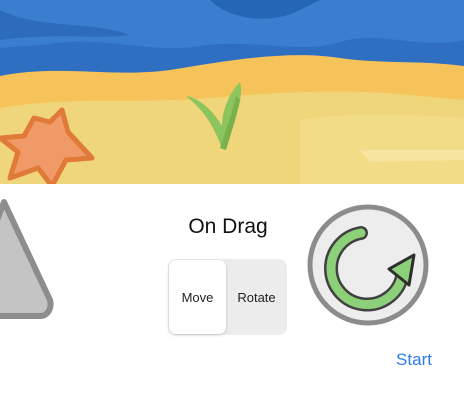 The height and width of the screenshot is (400, 464). Describe the element at coordinates (30, 258) in the screenshot. I see `triangle-shape` at that location.